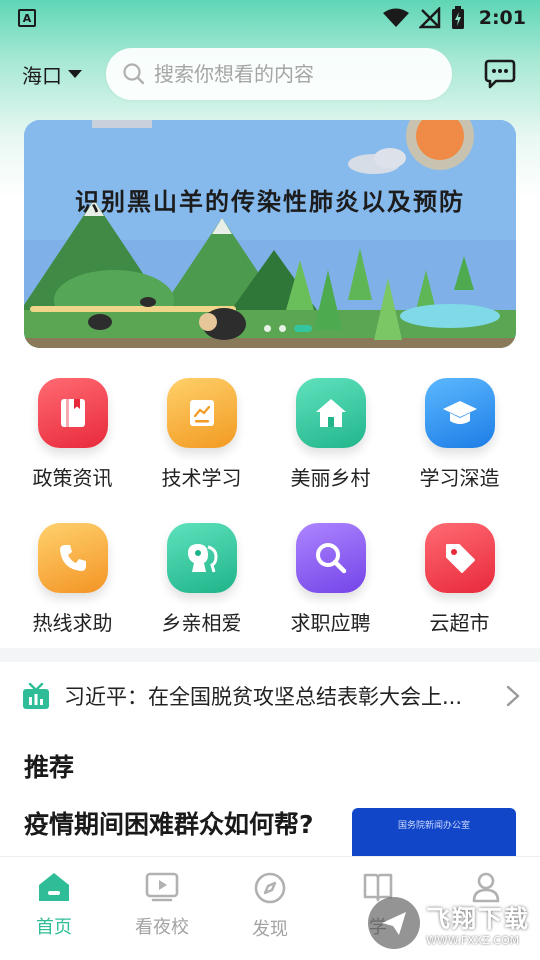 This screenshot has height=960, width=540. I want to click on status-bar: A 2:01, so click(270, 18).